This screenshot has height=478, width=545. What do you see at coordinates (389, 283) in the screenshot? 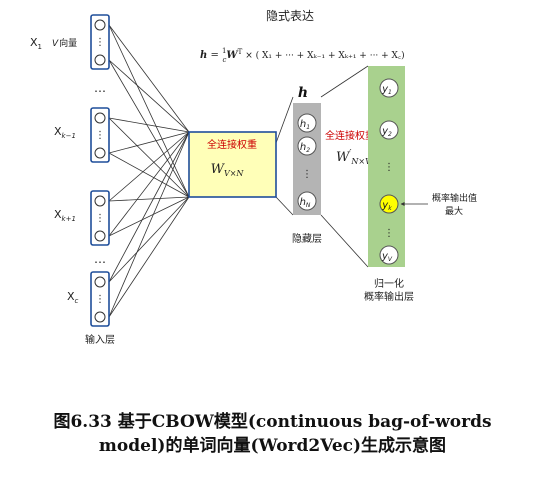
I see `output-layer-caption-line1: 归一化` at bounding box center [389, 283].